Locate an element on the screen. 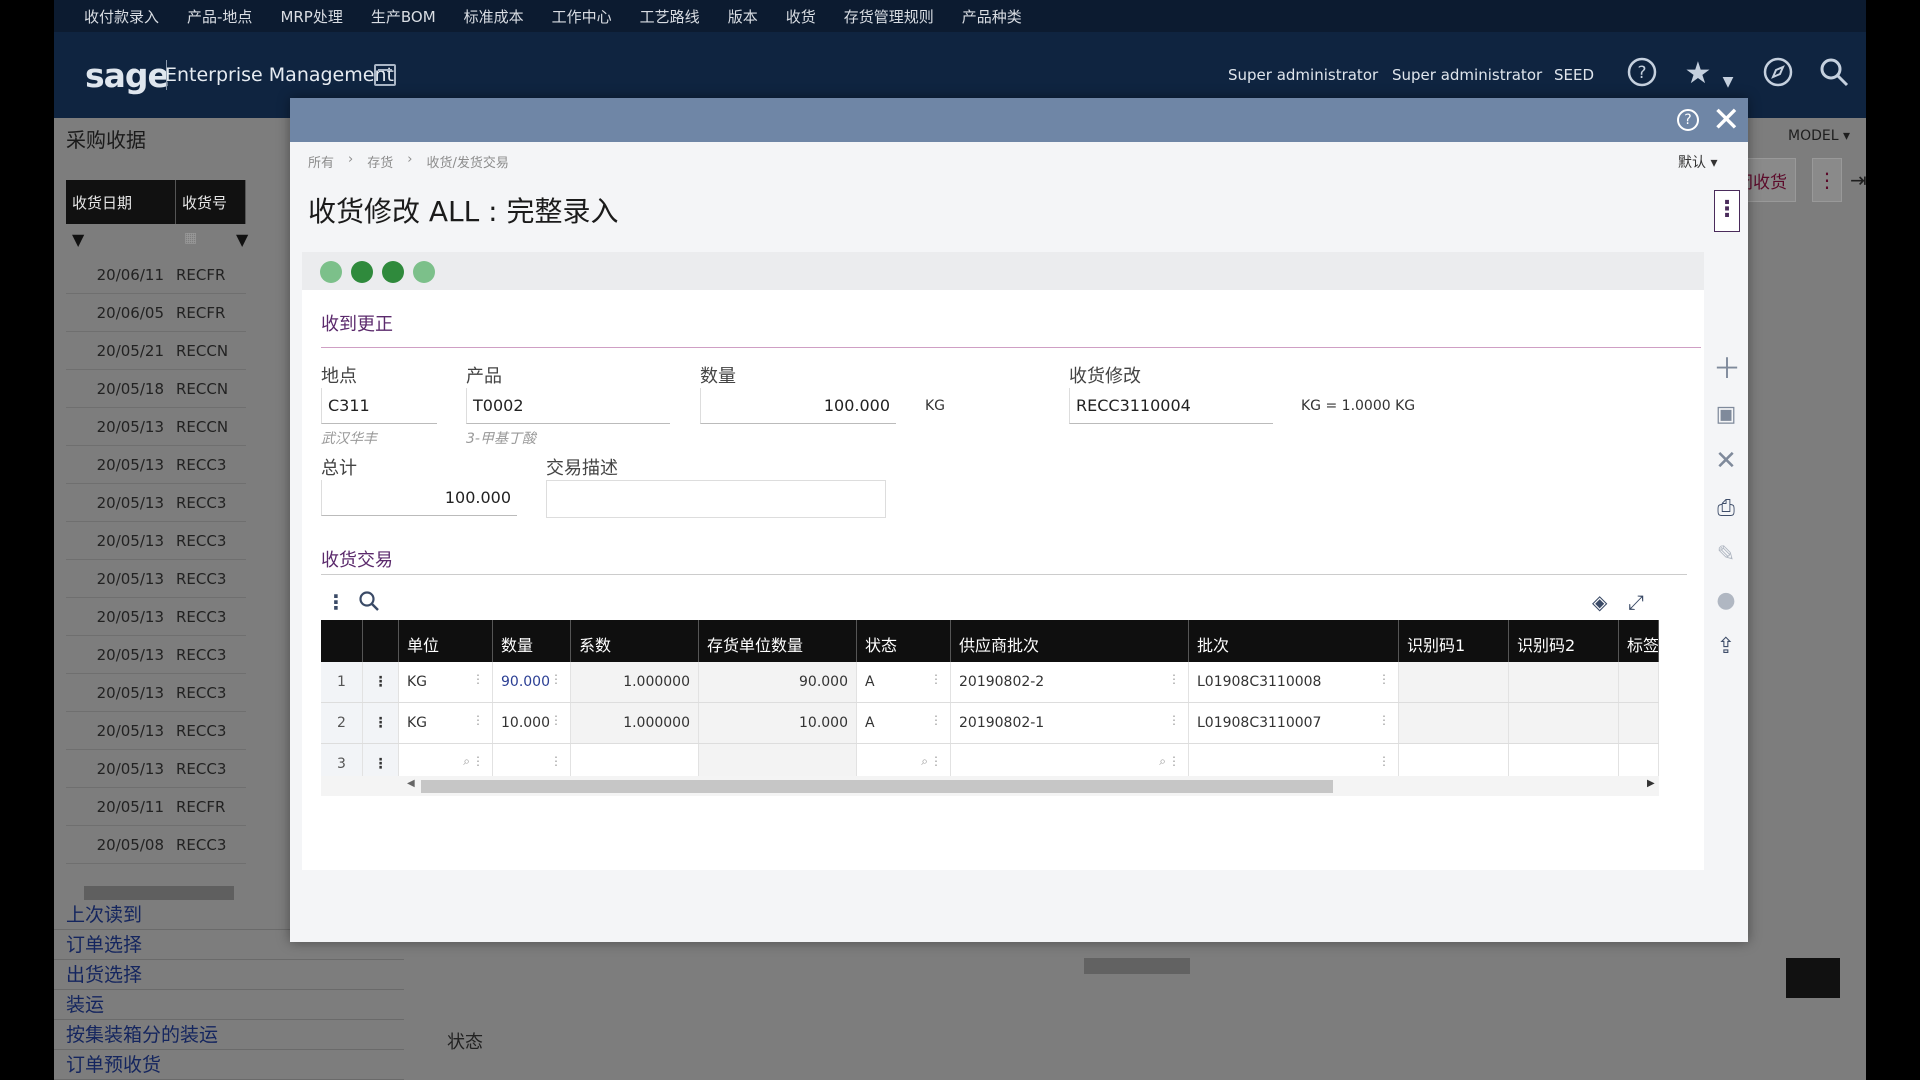  calendar-icon is located at coordinates (385, 75).